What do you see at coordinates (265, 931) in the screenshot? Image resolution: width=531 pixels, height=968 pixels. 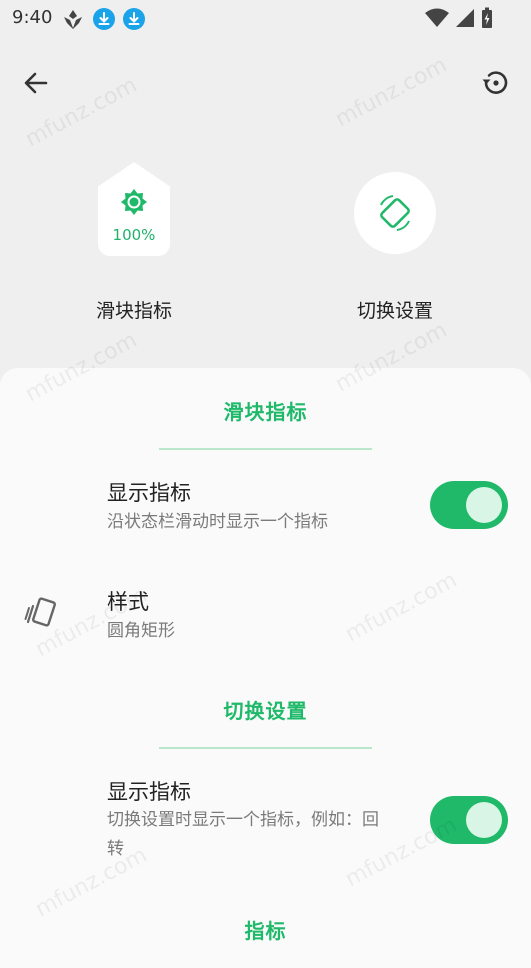 I see `section-title-indicator: 指标` at bounding box center [265, 931].